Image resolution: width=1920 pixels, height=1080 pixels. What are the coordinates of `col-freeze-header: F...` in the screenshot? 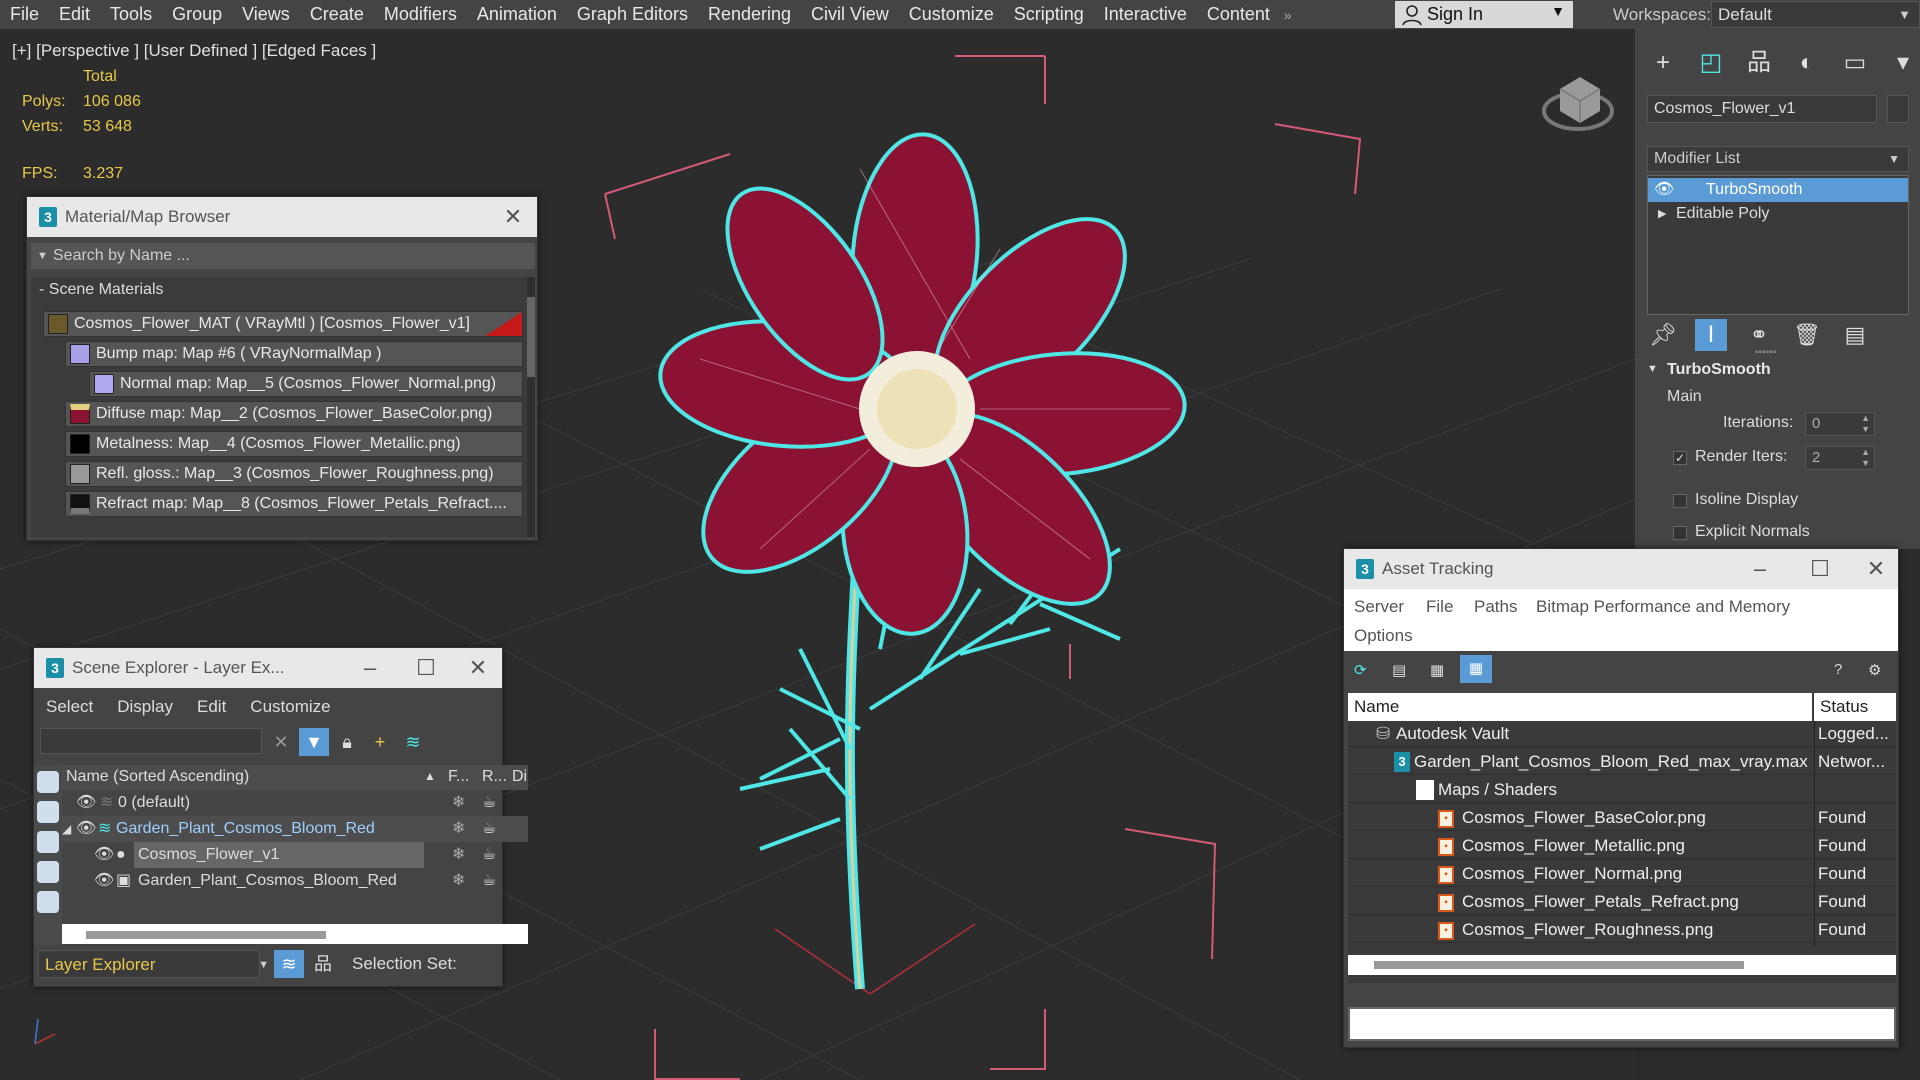 It's located at (458, 777).